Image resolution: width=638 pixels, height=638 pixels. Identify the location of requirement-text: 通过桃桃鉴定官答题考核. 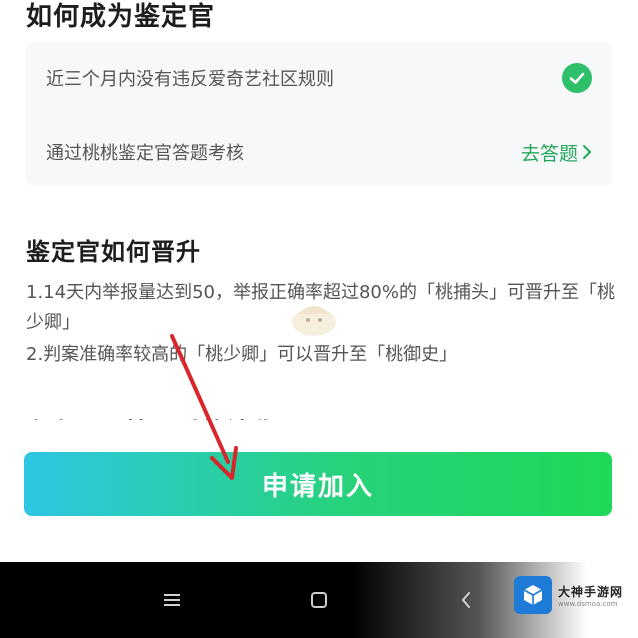
(145, 153).